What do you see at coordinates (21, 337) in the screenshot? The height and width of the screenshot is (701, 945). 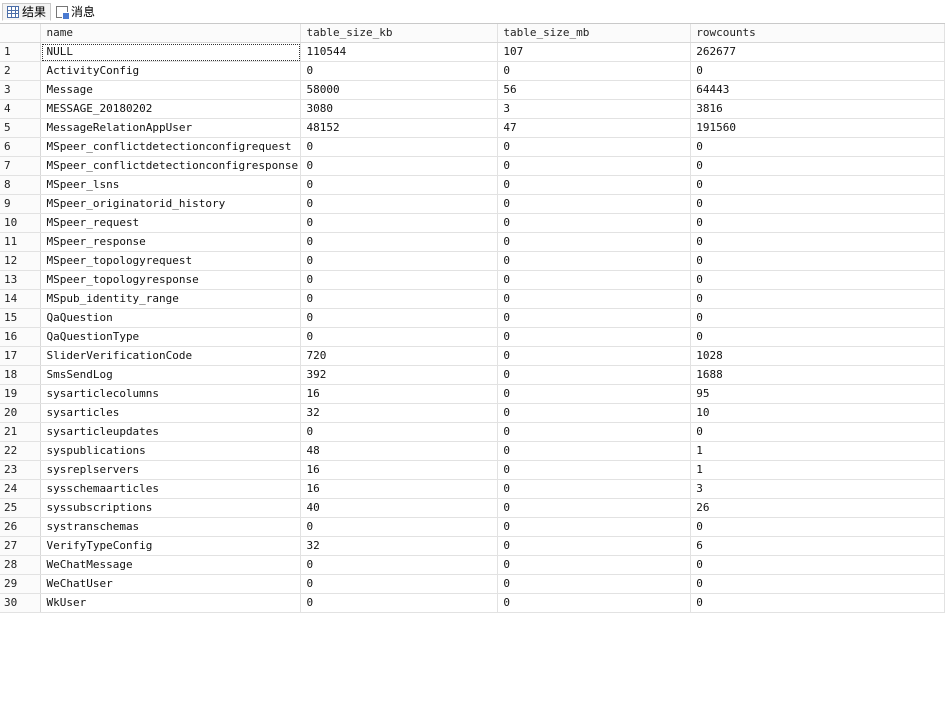 I see `row-number-cell: 16` at bounding box center [21, 337].